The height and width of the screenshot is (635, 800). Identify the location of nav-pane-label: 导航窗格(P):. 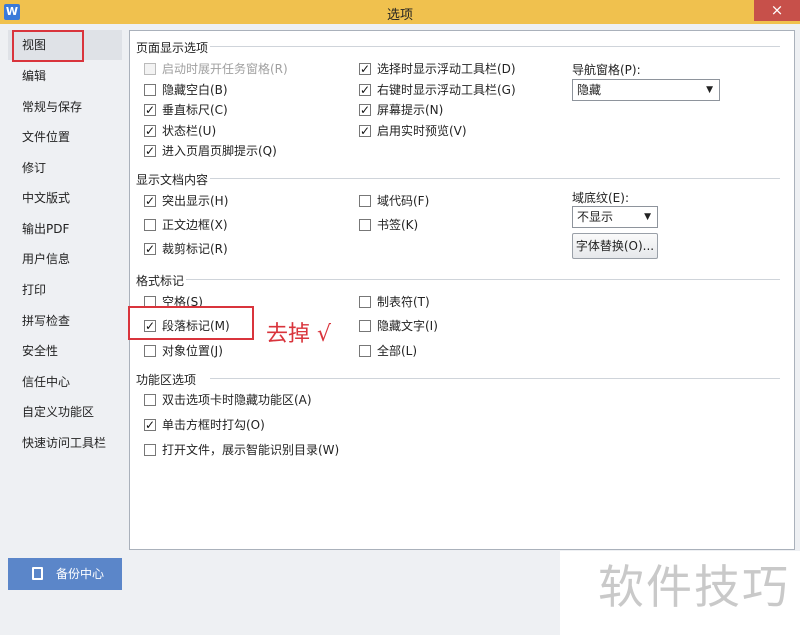
(606, 70).